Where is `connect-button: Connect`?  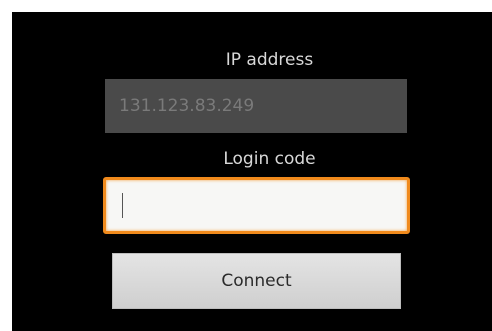 connect-button: Connect is located at coordinates (256, 281).